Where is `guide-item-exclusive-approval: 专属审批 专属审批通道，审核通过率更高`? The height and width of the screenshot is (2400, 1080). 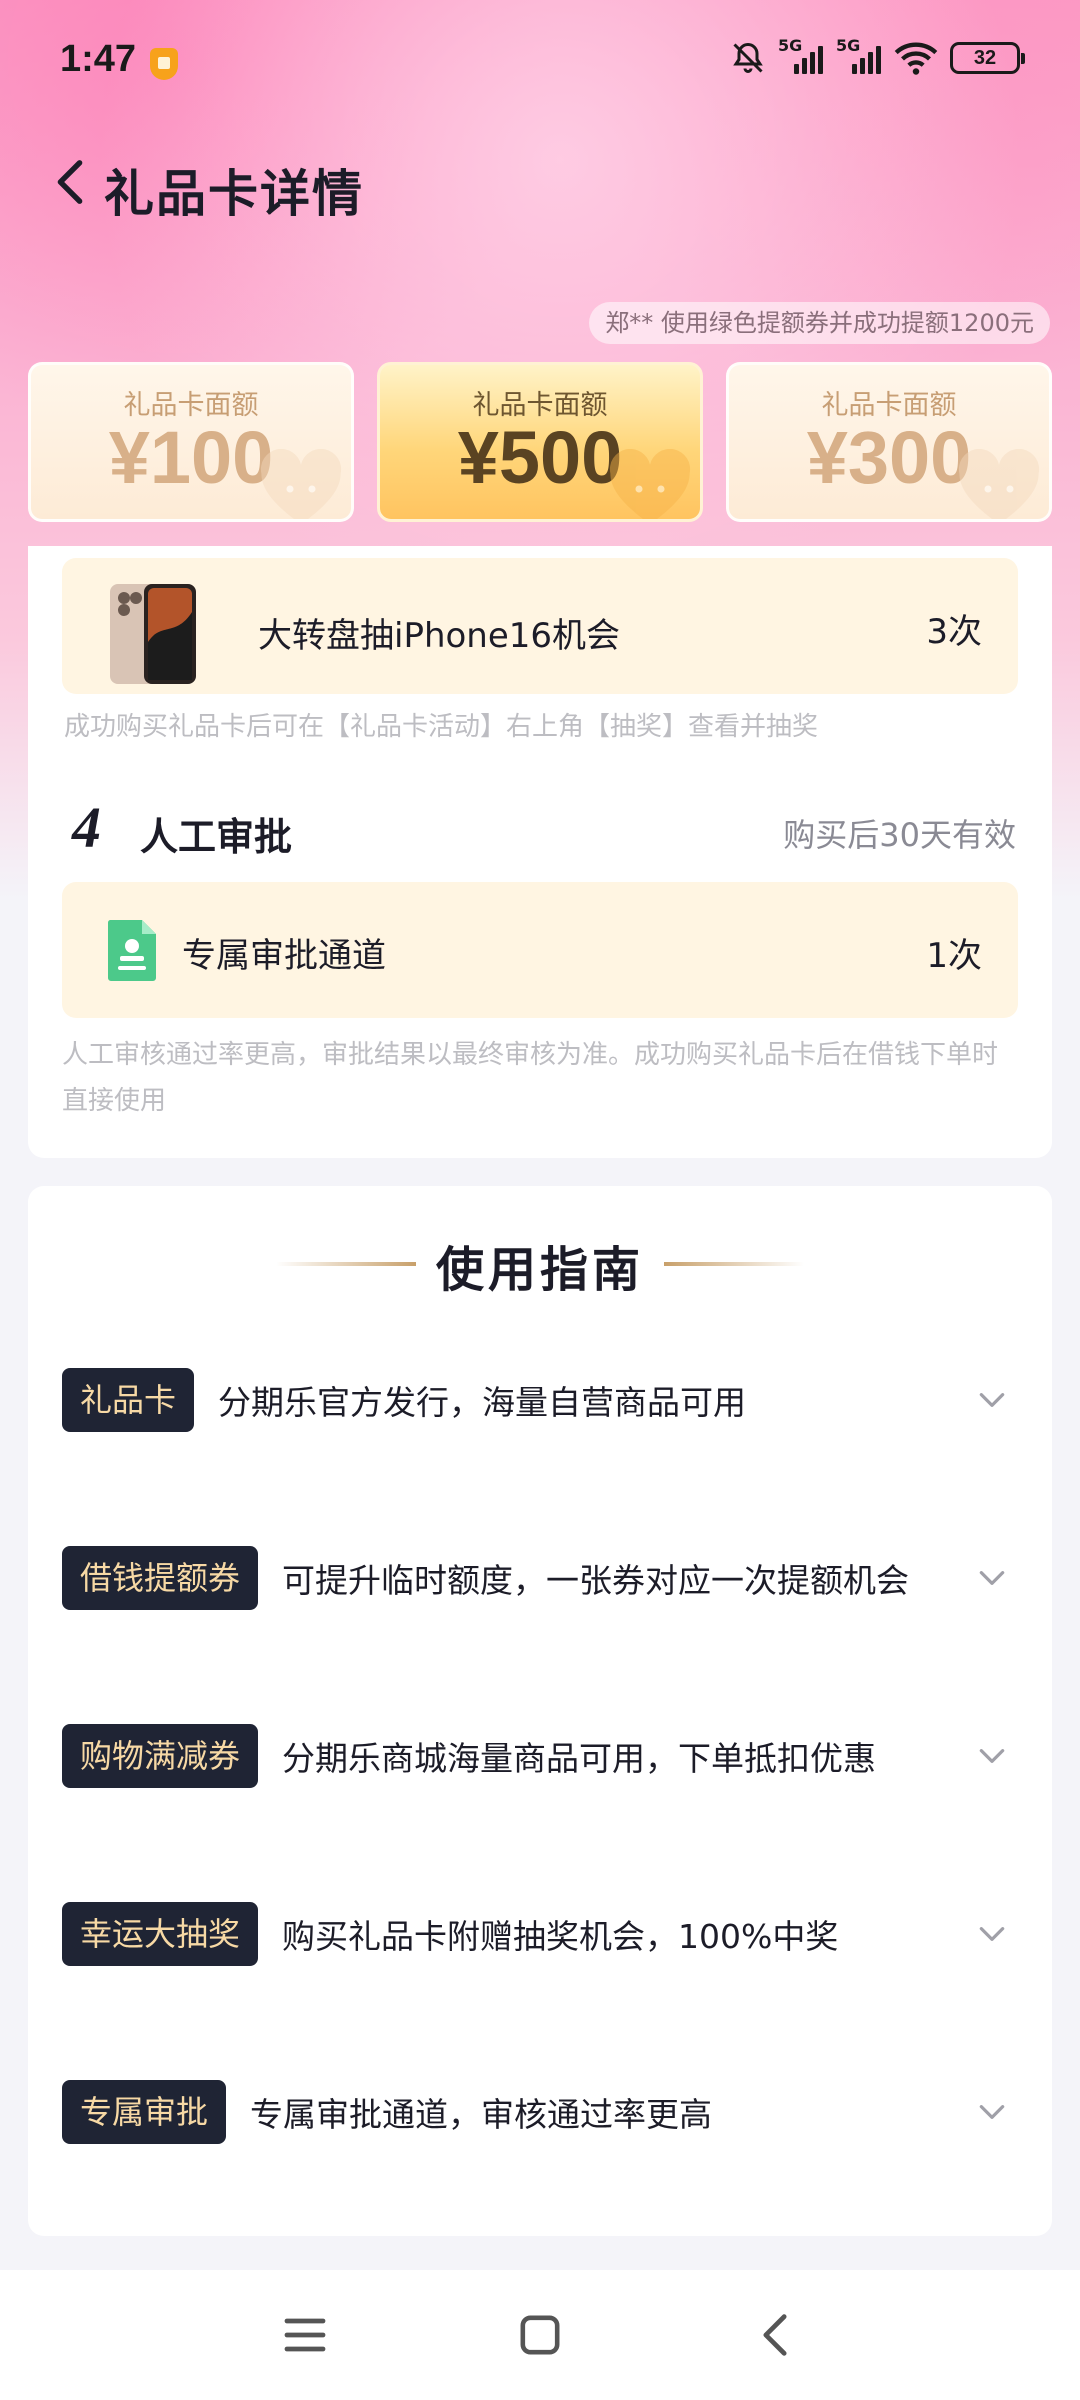 guide-item-exclusive-approval: 专属审批 专属审批通道，审核通过率更高 is located at coordinates (542, 2112).